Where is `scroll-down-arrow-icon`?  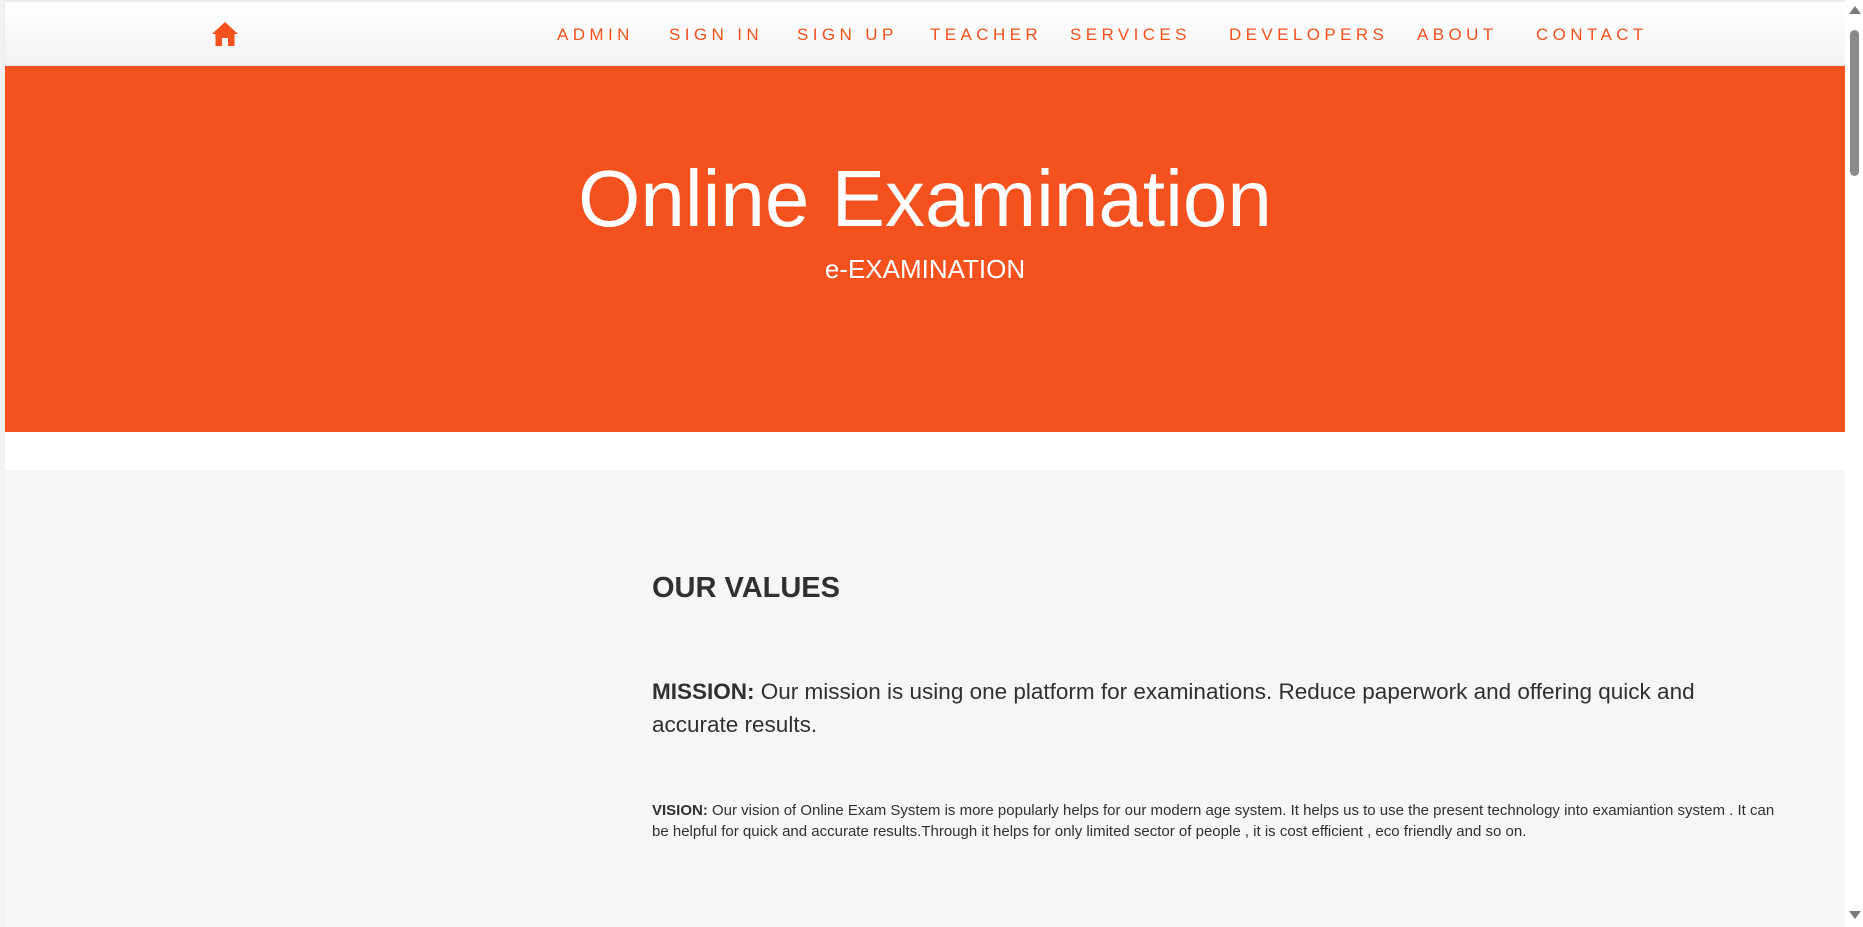
scroll-down-arrow-icon is located at coordinates (1855, 915).